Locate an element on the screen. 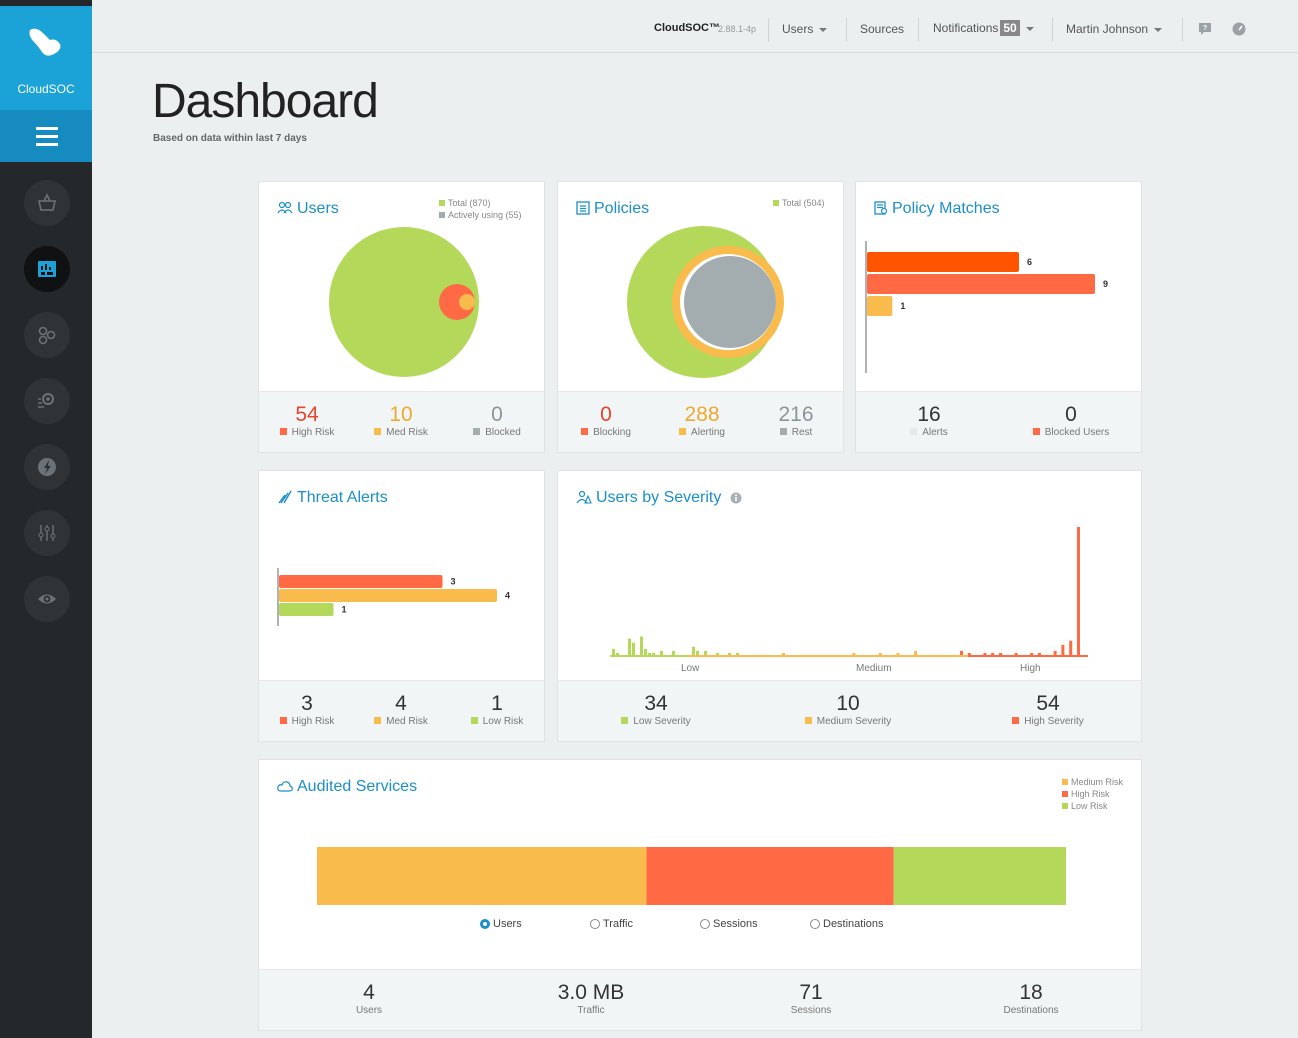 The width and height of the screenshot is (1298, 1038). policy-matches-icon is located at coordinates (881, 208).